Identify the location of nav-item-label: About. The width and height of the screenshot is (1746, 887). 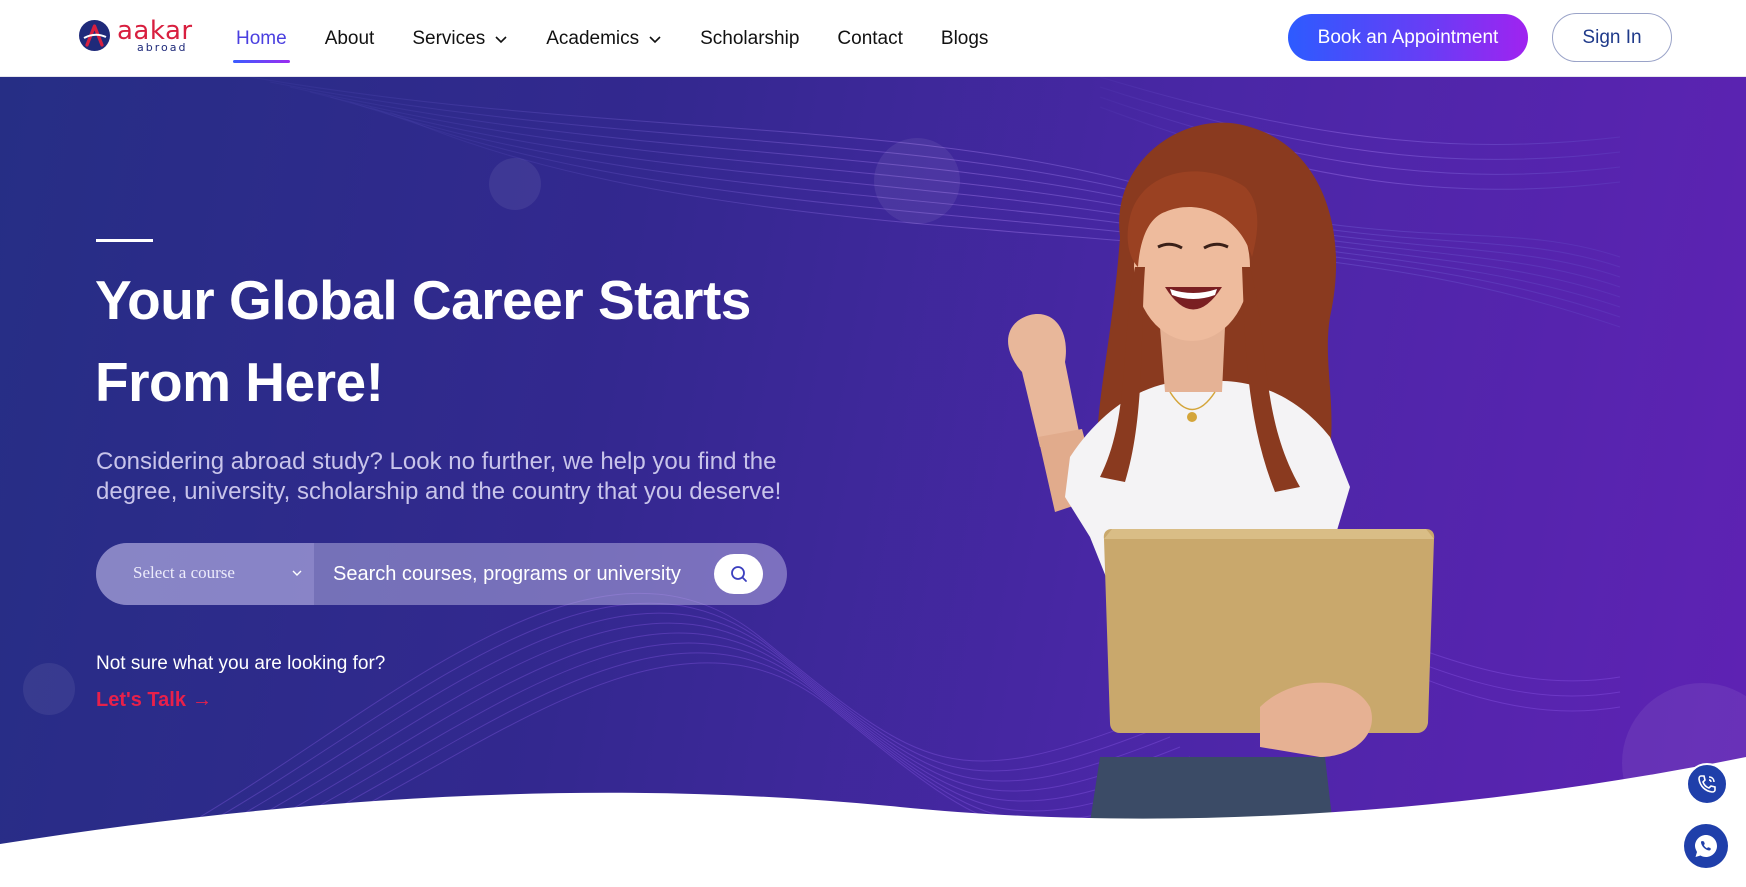
(349, 38).